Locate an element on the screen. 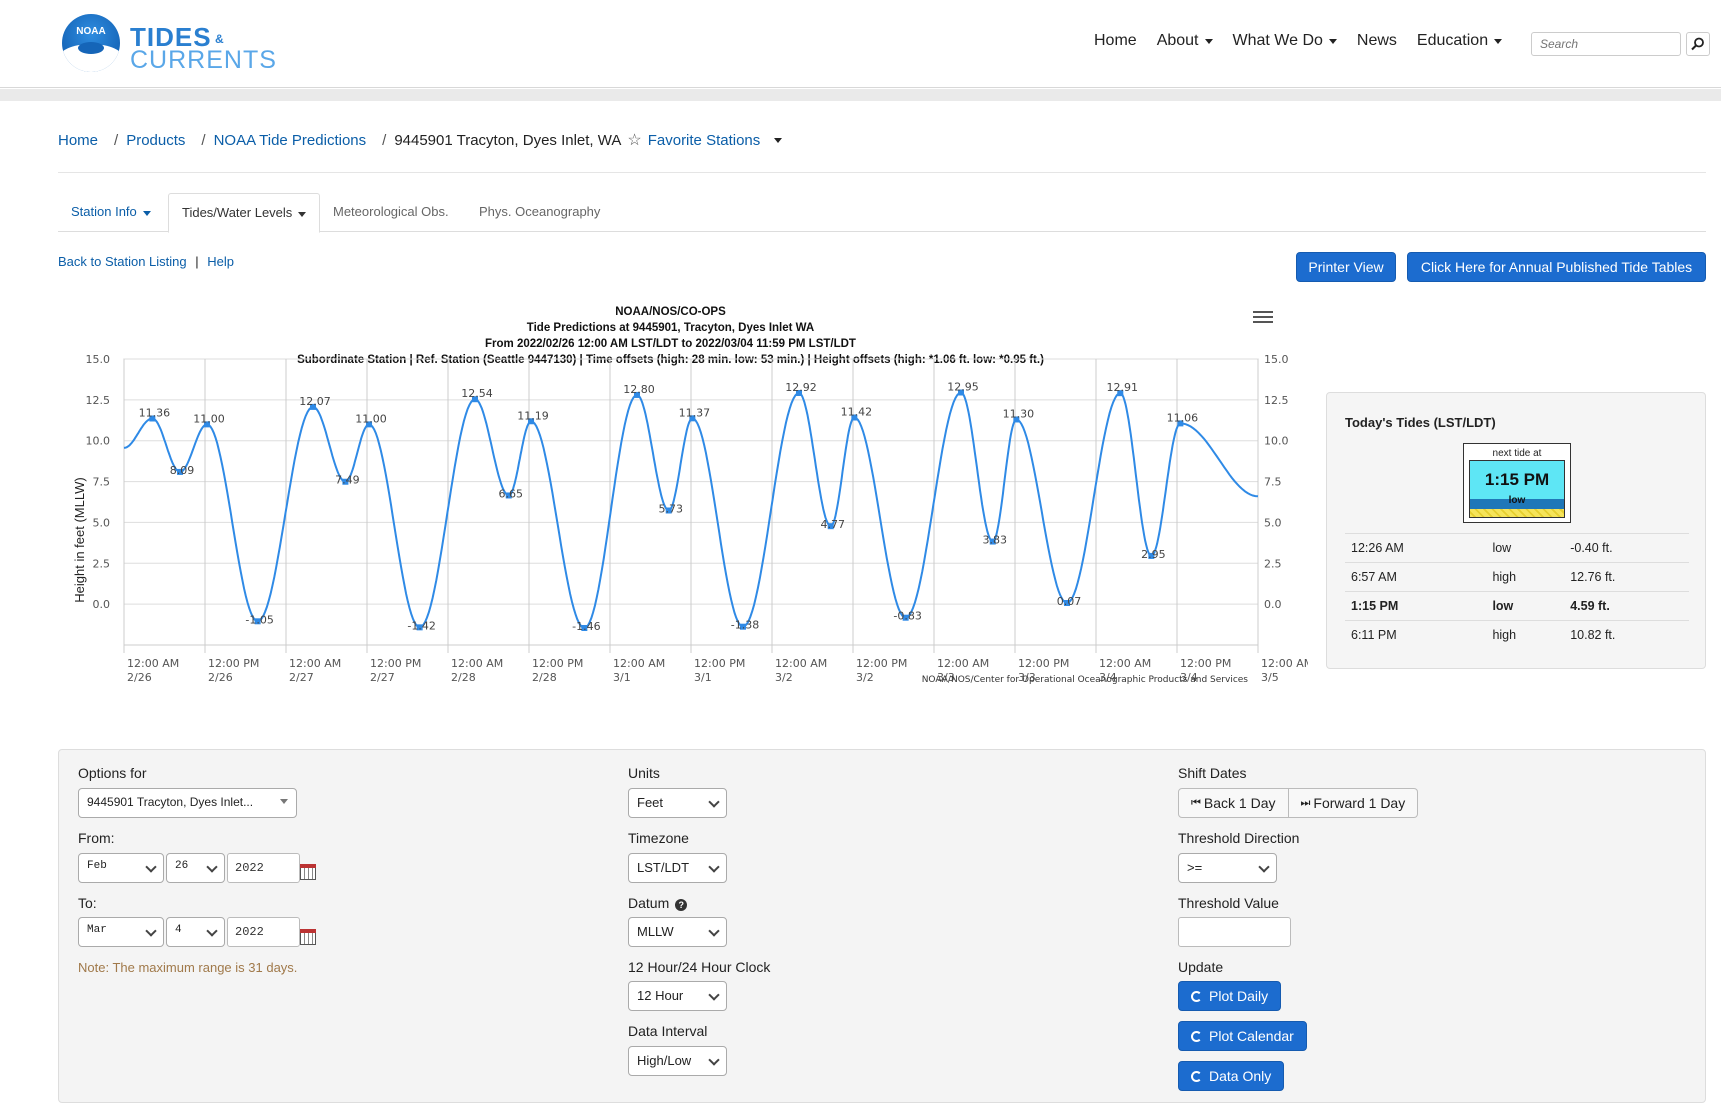 The height and width of the screenshot is (1111, 1721). data-point-label: 11.36 is located at coordinates (155, 412).